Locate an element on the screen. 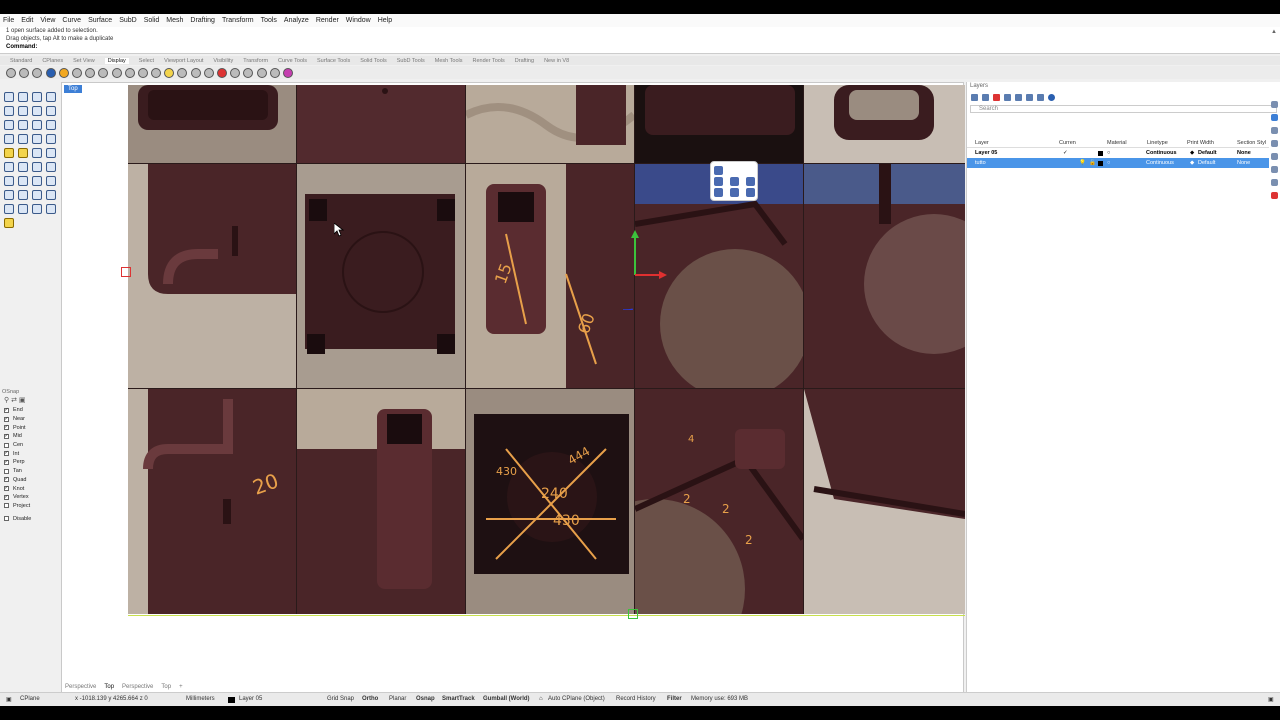  move-icon is located at coordinates (9, 181).